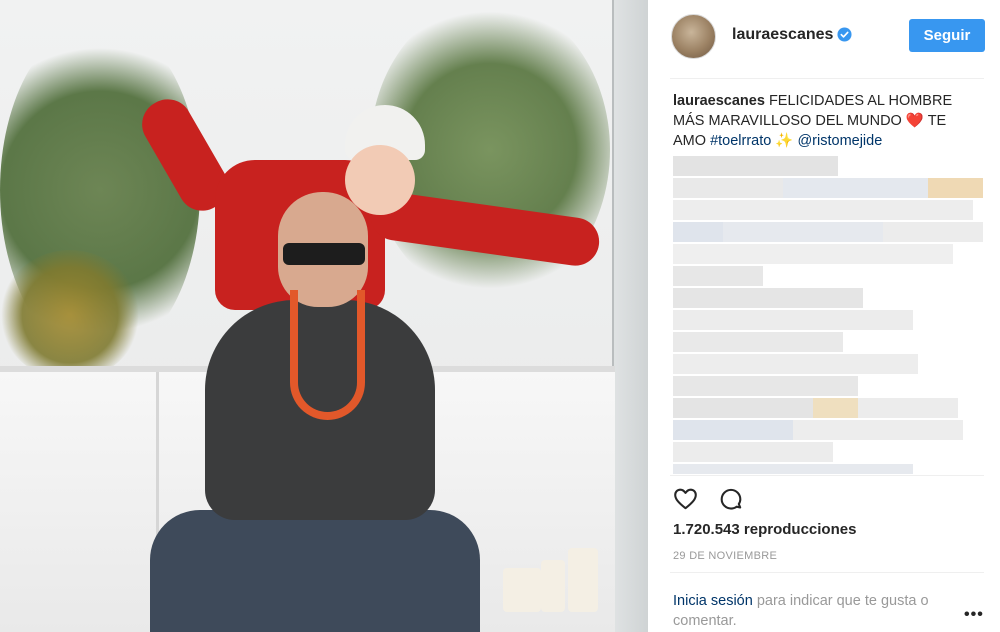  I want to click on sunglasses, so click(324, 254).